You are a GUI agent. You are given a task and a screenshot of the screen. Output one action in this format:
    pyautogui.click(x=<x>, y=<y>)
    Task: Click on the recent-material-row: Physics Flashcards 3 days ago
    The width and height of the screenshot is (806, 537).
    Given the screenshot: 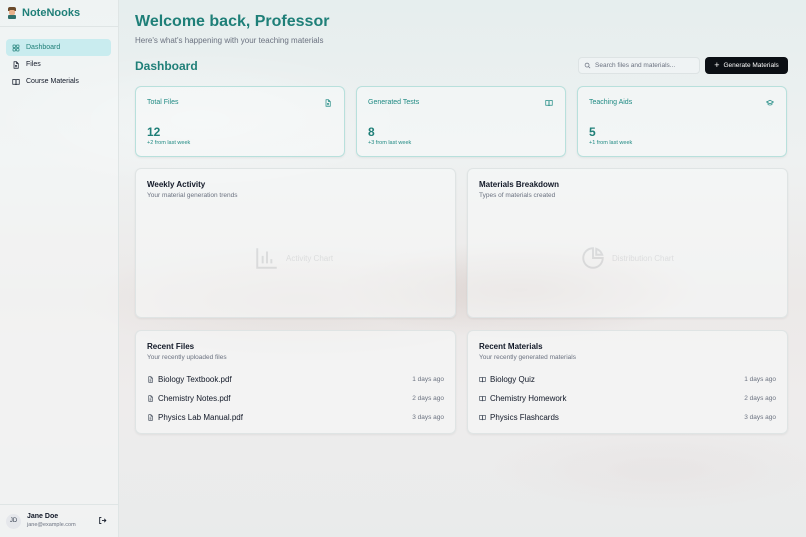 What is the action you would take?
    pyautogui.click(x=627, y=417)
    